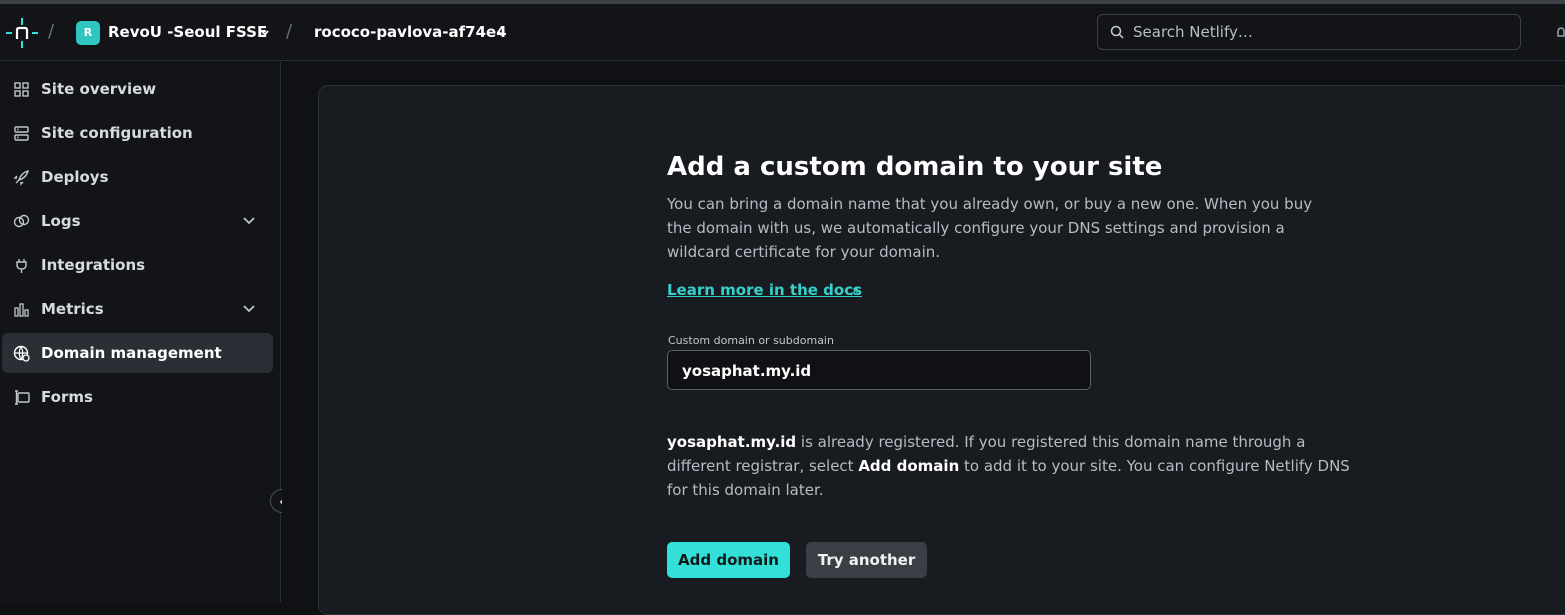 The image size is (1565, 615). What do you see at coordinates (187, 32) in the screenshot?
I see `team-switcher: RevoU -Seoul FSSE` at bounding box center [187, 32].